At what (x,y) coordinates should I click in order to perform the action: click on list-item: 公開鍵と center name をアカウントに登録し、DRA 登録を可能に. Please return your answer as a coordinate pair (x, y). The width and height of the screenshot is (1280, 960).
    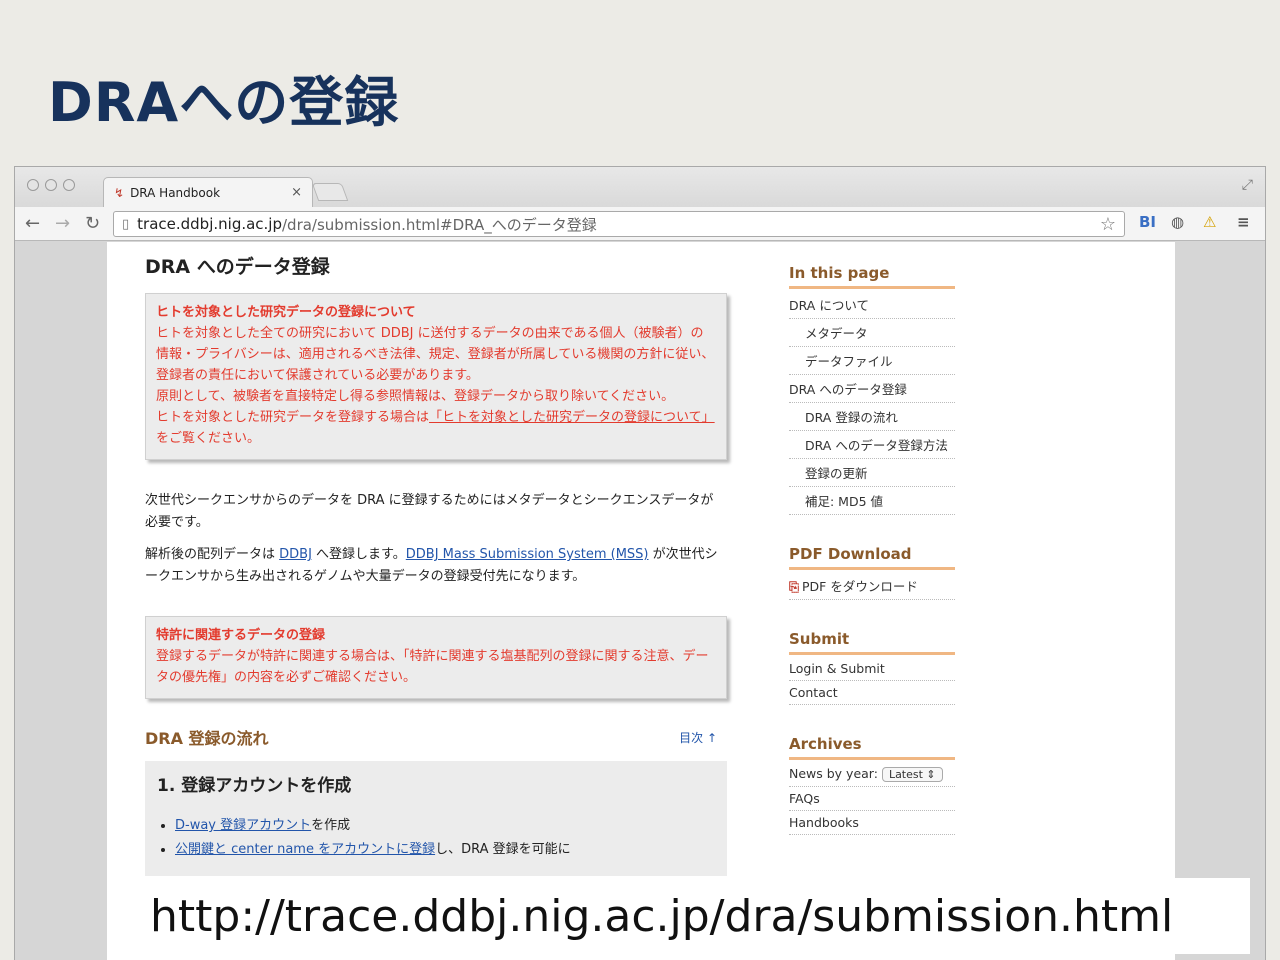
    Looking at the image, I should click on (445, 850).